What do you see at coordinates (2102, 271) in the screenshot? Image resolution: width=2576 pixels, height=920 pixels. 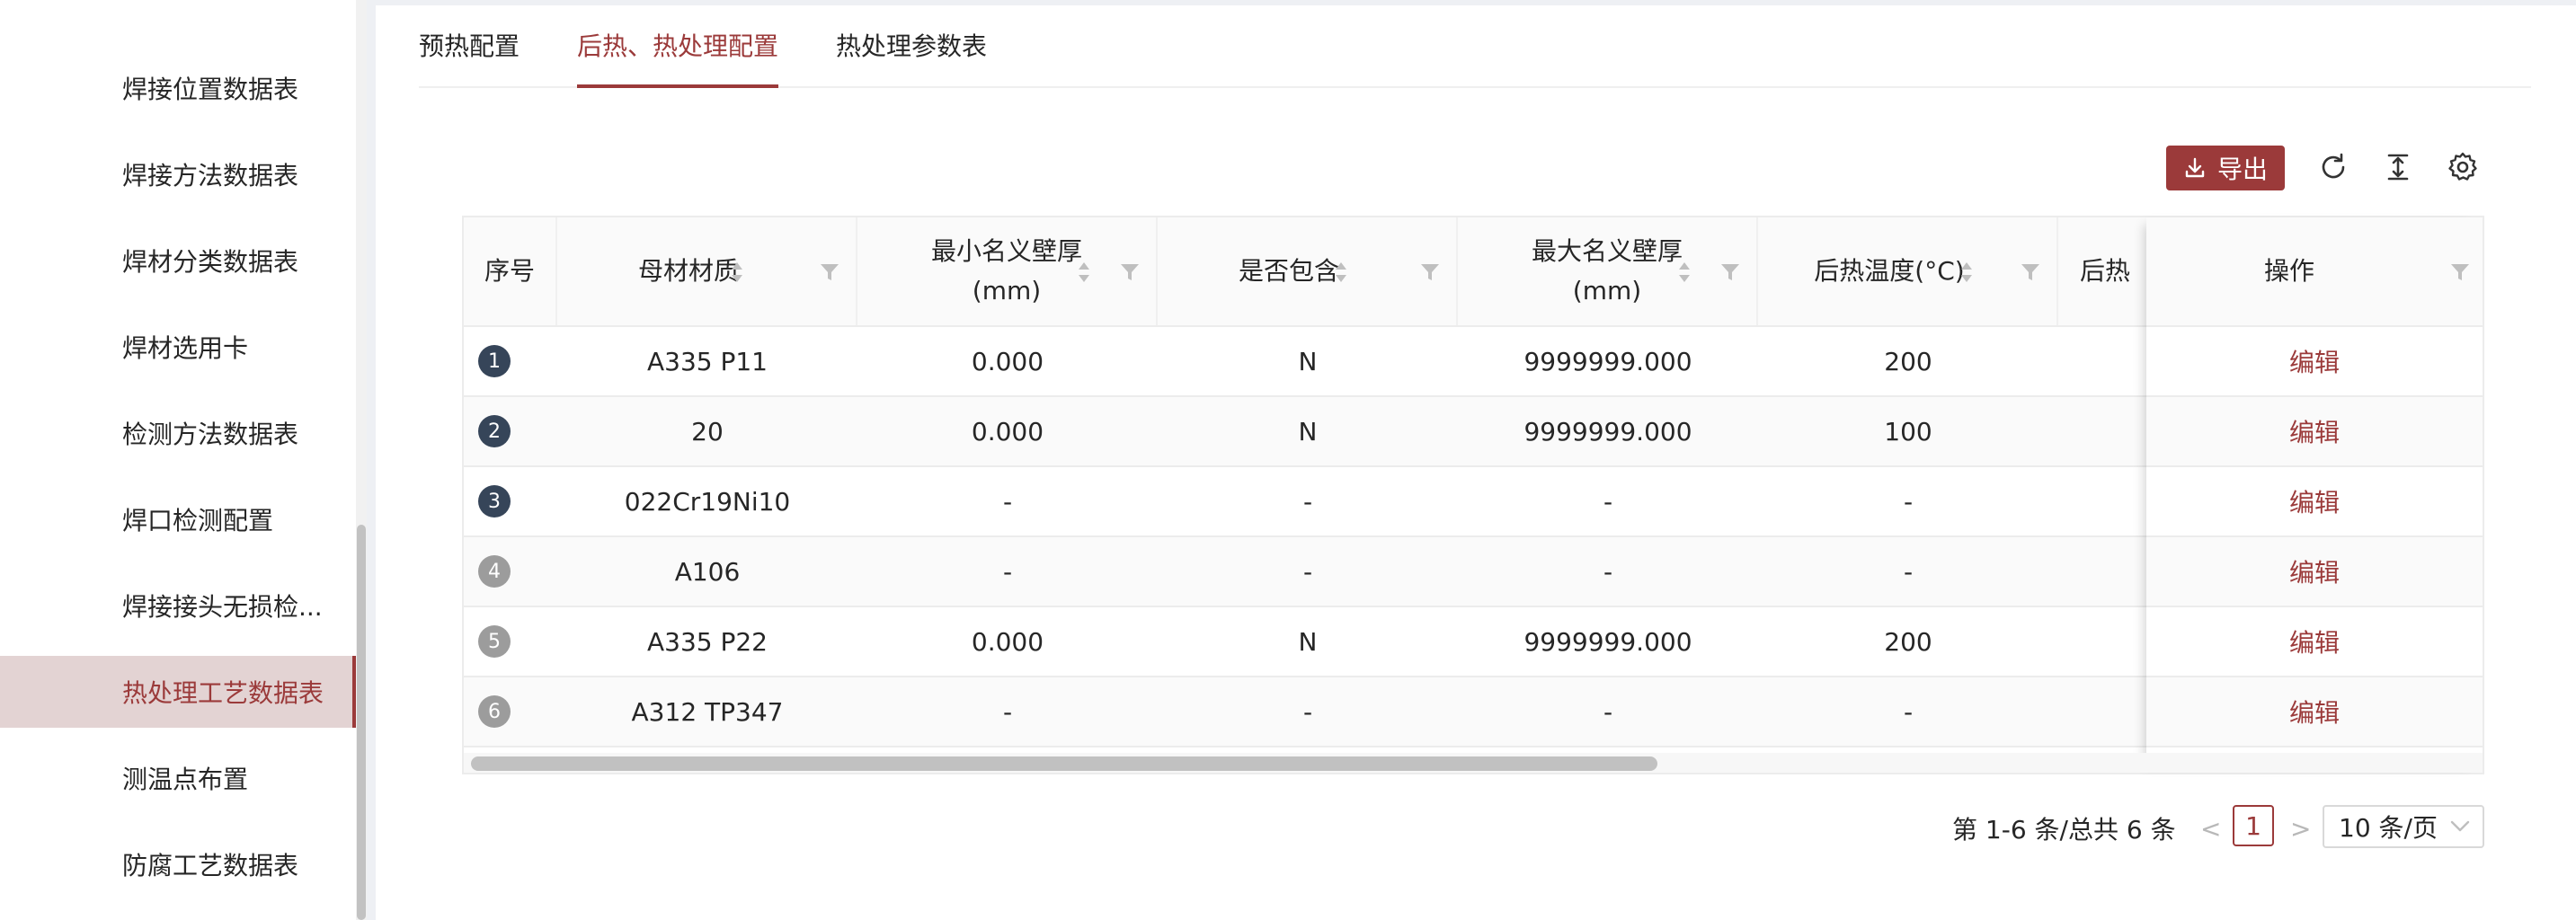 I see `column-header-postheat-truncated: 后热` at bounding box center [2102, 271].